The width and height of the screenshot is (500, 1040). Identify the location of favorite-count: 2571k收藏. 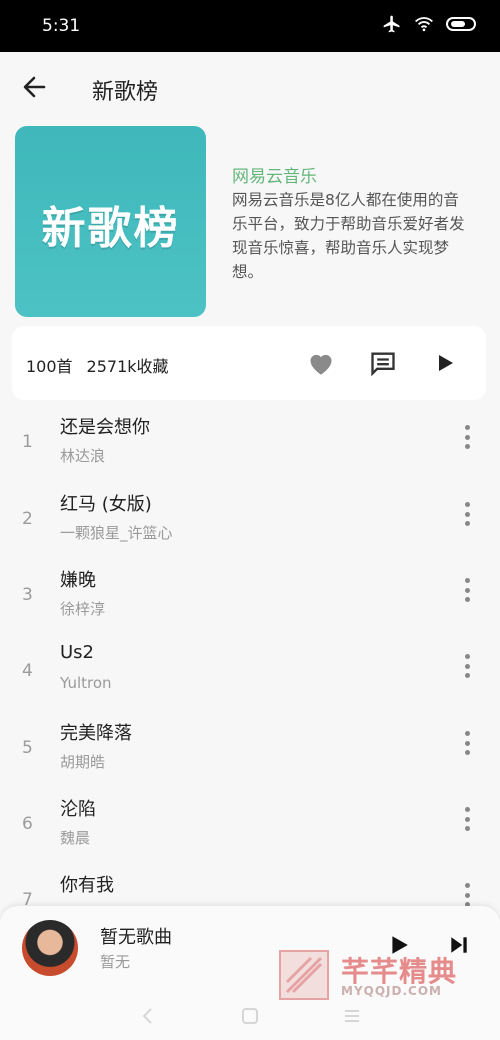
(127, 366).